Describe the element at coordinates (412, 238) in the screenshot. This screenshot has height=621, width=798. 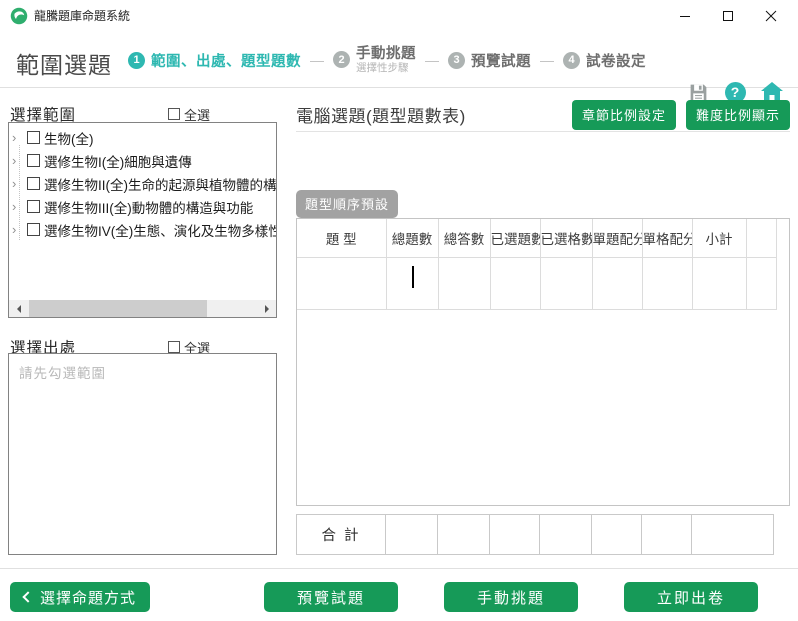
I see `col-total-questions: 總題數` at that location.